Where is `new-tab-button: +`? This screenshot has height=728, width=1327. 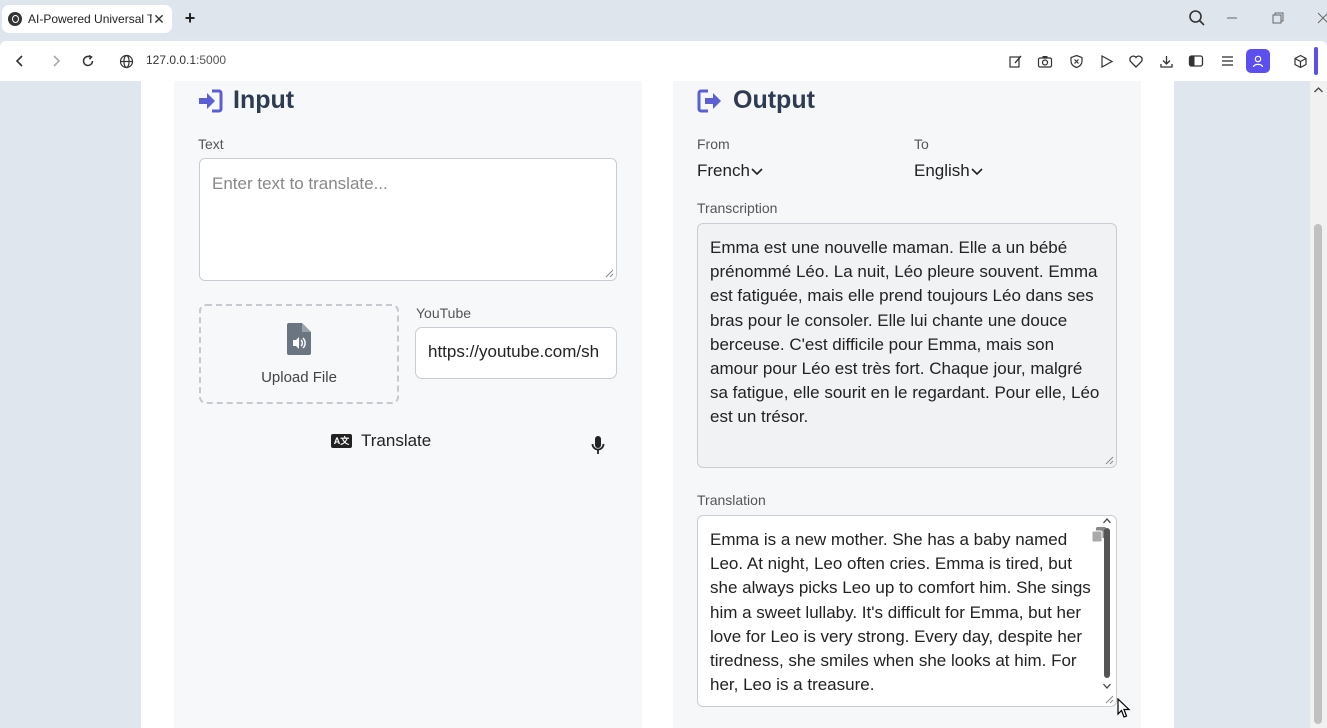 new-tab-button: + is located at coordinates (190, 18).